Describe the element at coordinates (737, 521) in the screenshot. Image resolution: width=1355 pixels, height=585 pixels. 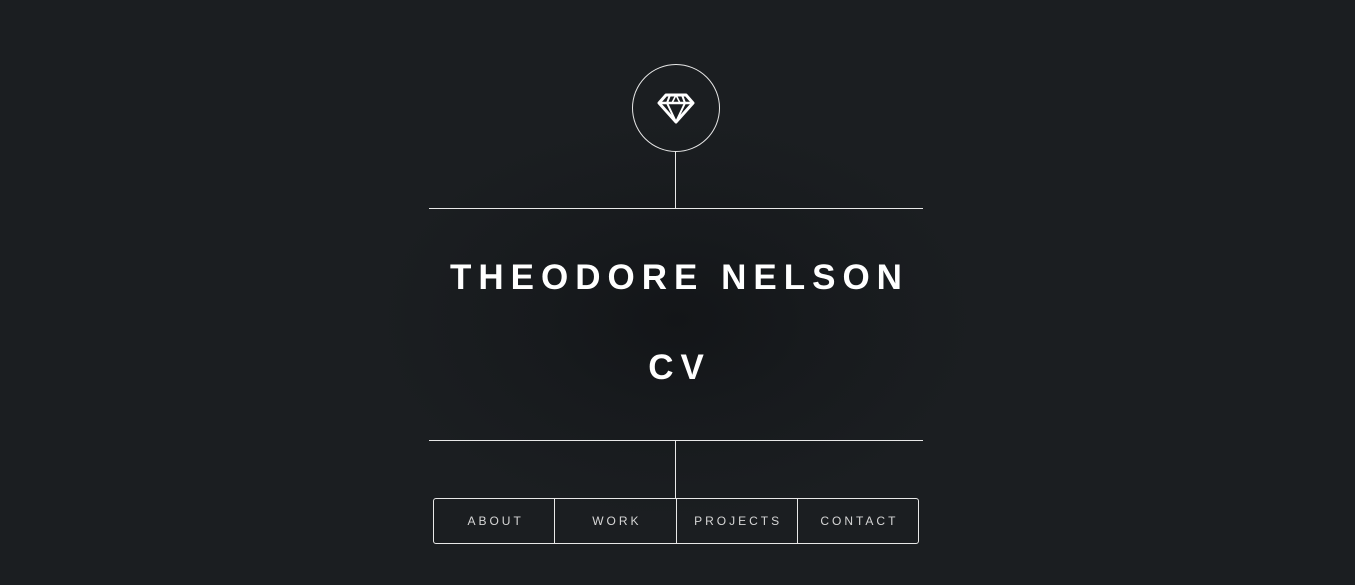
I see `nav-projects: PROJECTS` at that location.